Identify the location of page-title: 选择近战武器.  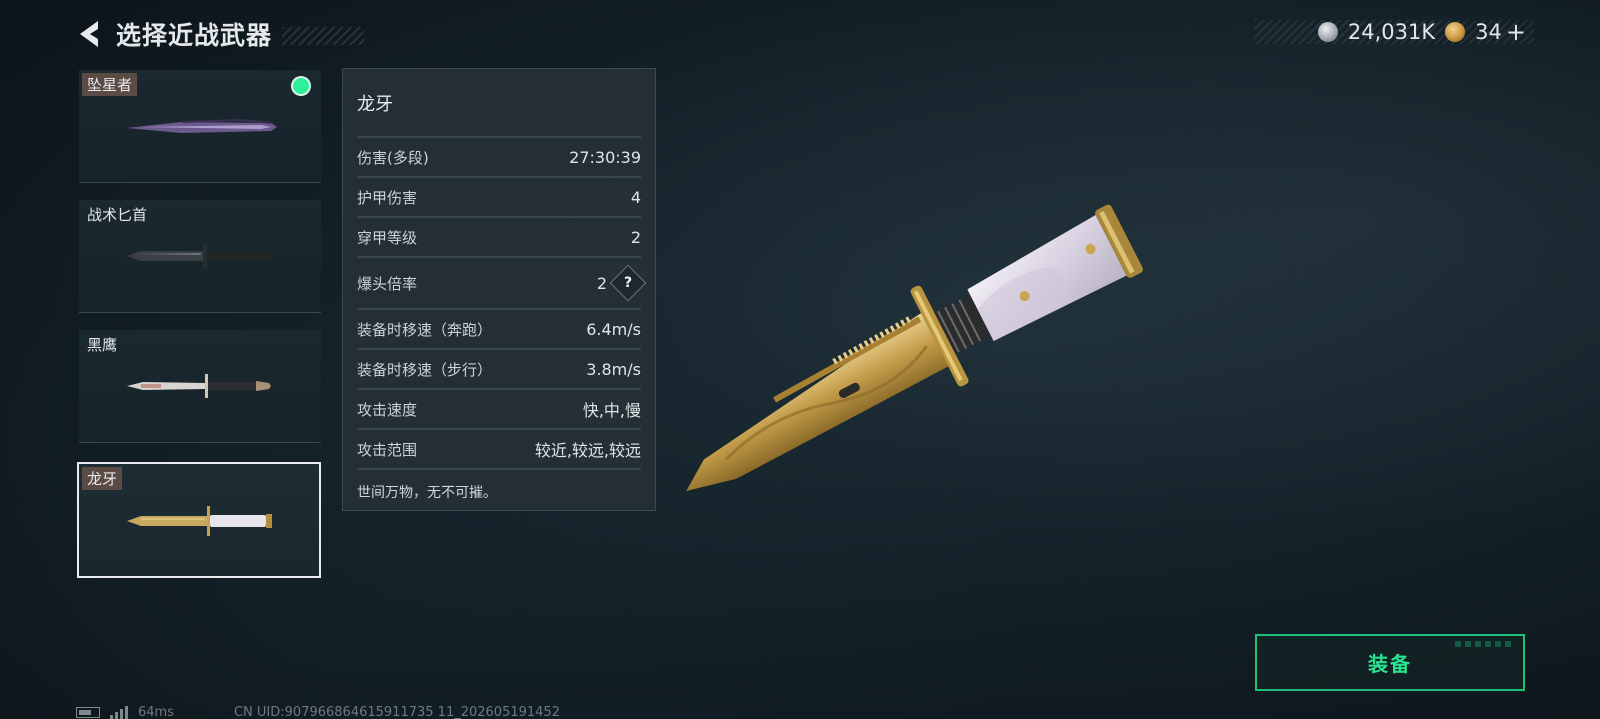
(194, 35).